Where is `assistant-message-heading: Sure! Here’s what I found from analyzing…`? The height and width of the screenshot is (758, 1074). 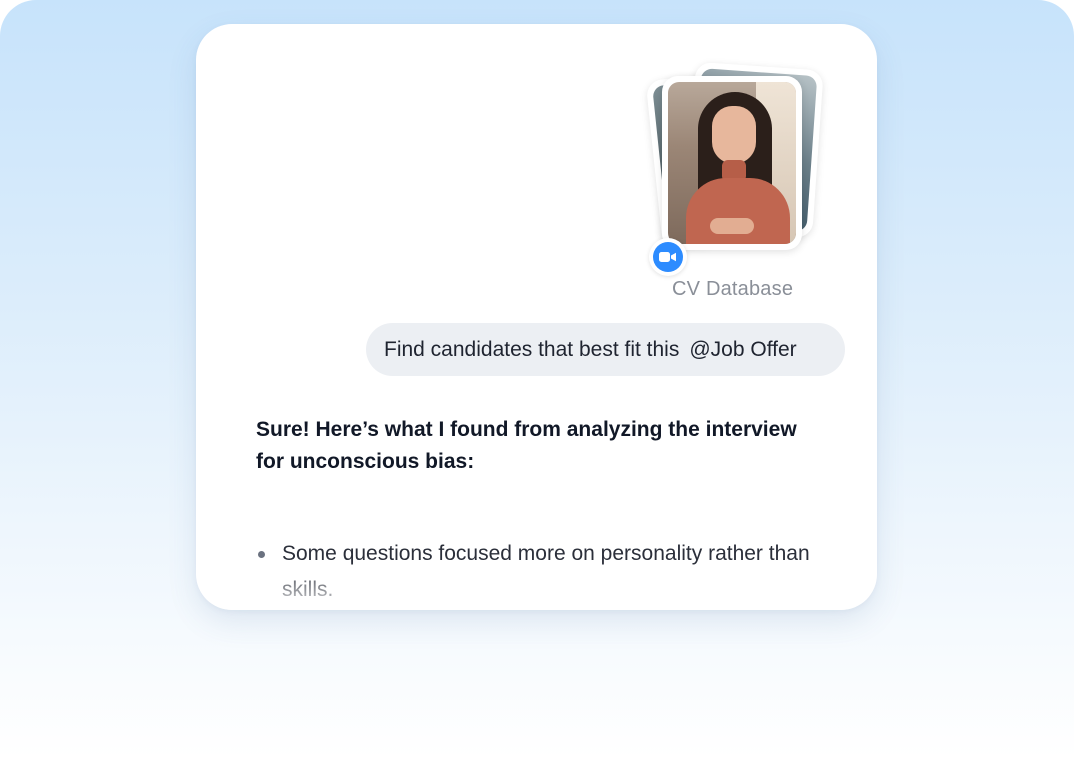
assistant-message-heading: Sure! Here’s what I found from analyzing… is located at coordinates (526, 445).